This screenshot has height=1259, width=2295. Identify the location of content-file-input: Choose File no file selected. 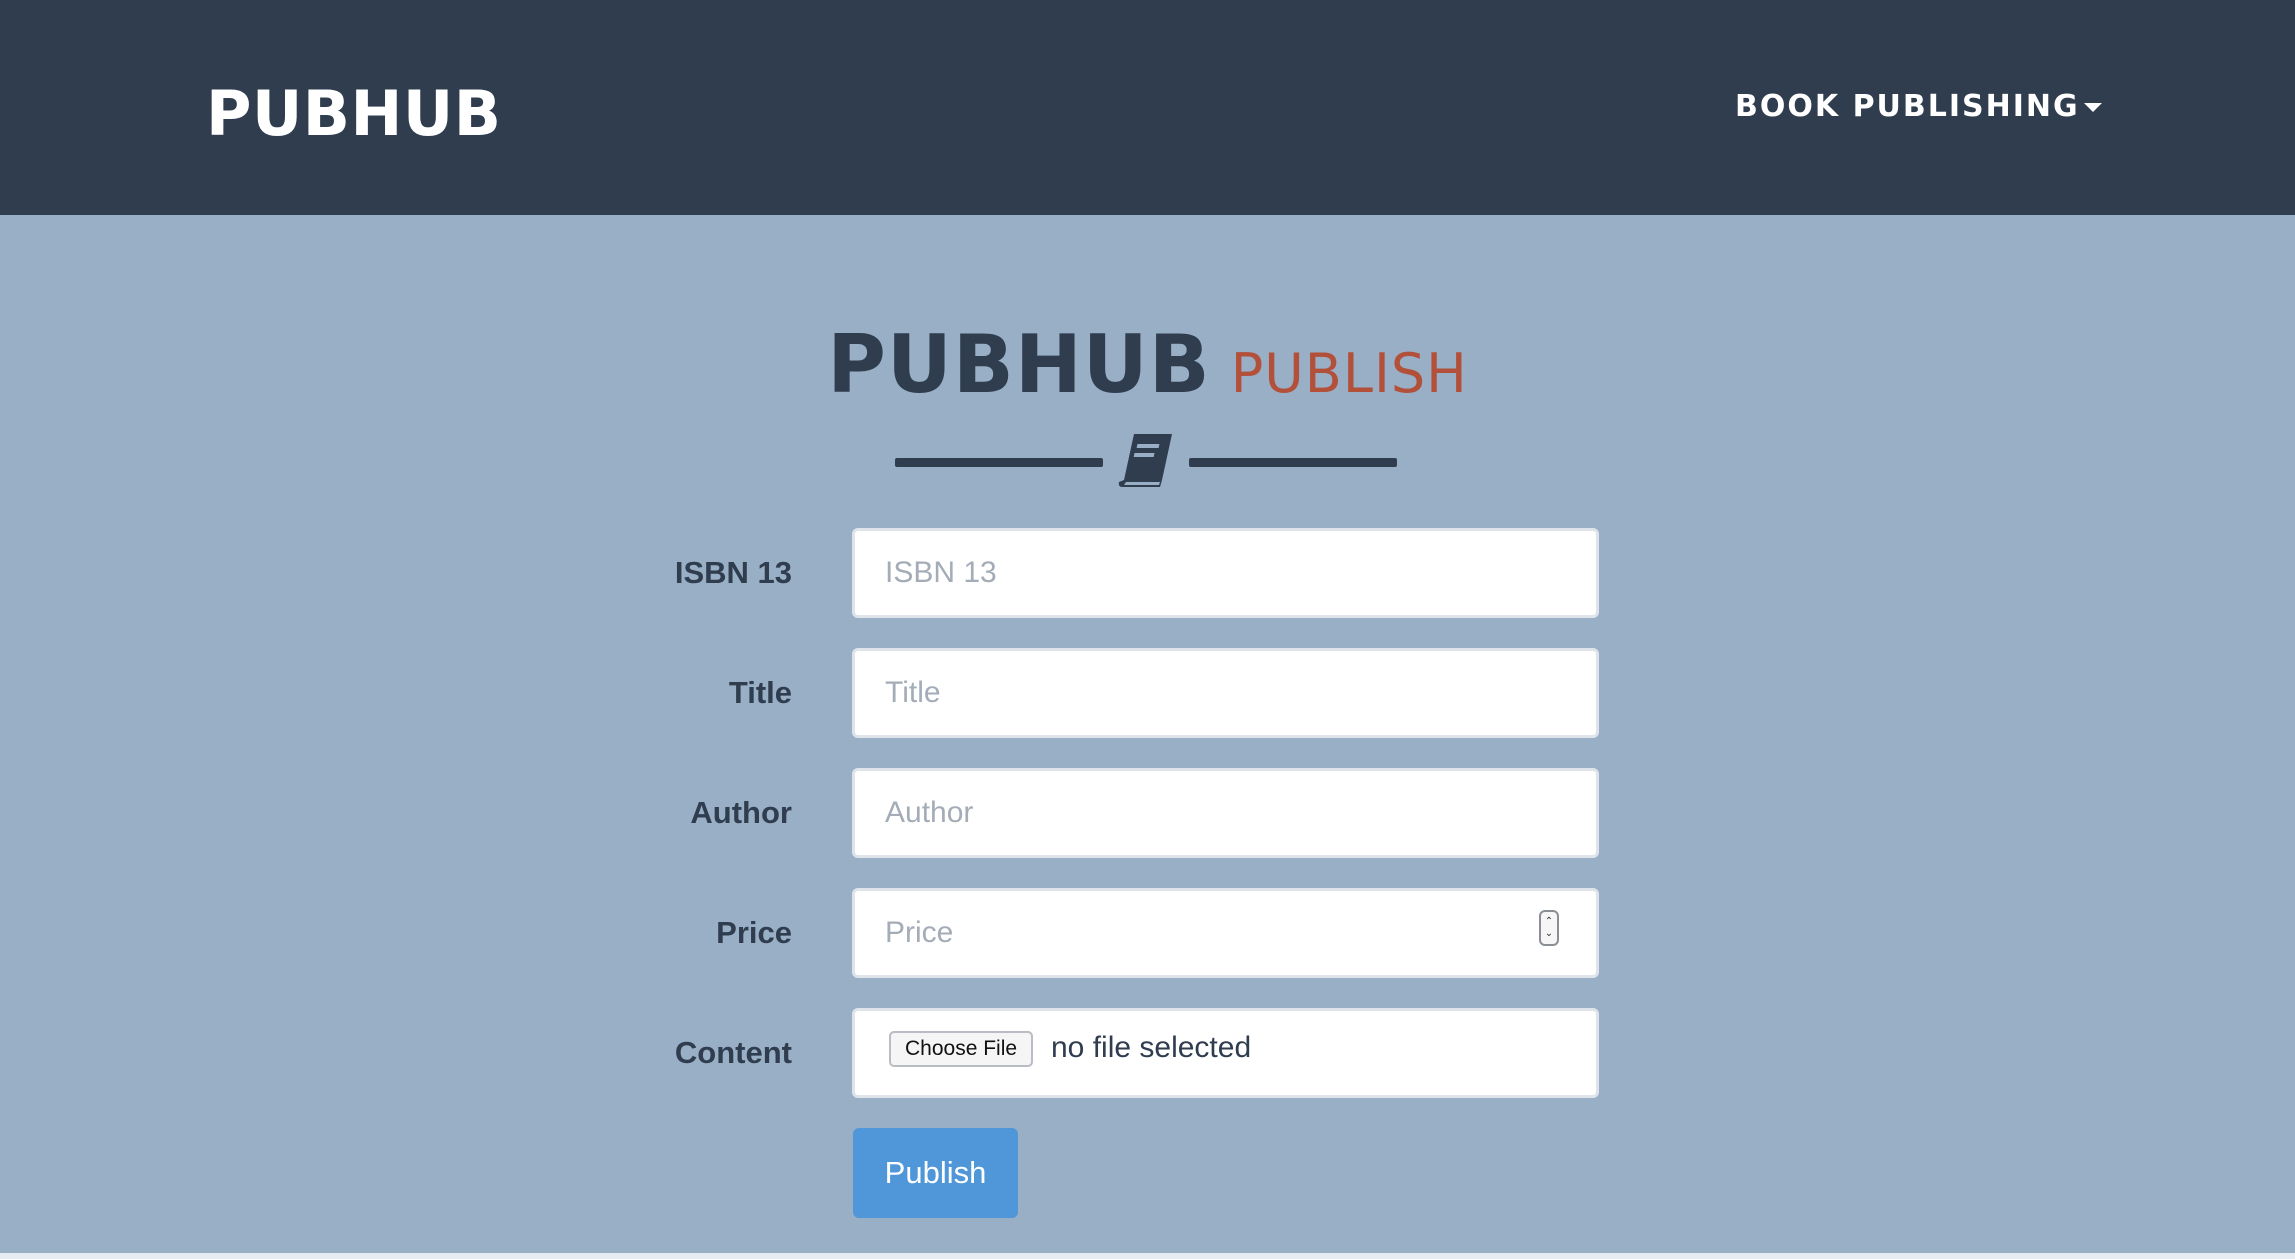
(1225, 1053).